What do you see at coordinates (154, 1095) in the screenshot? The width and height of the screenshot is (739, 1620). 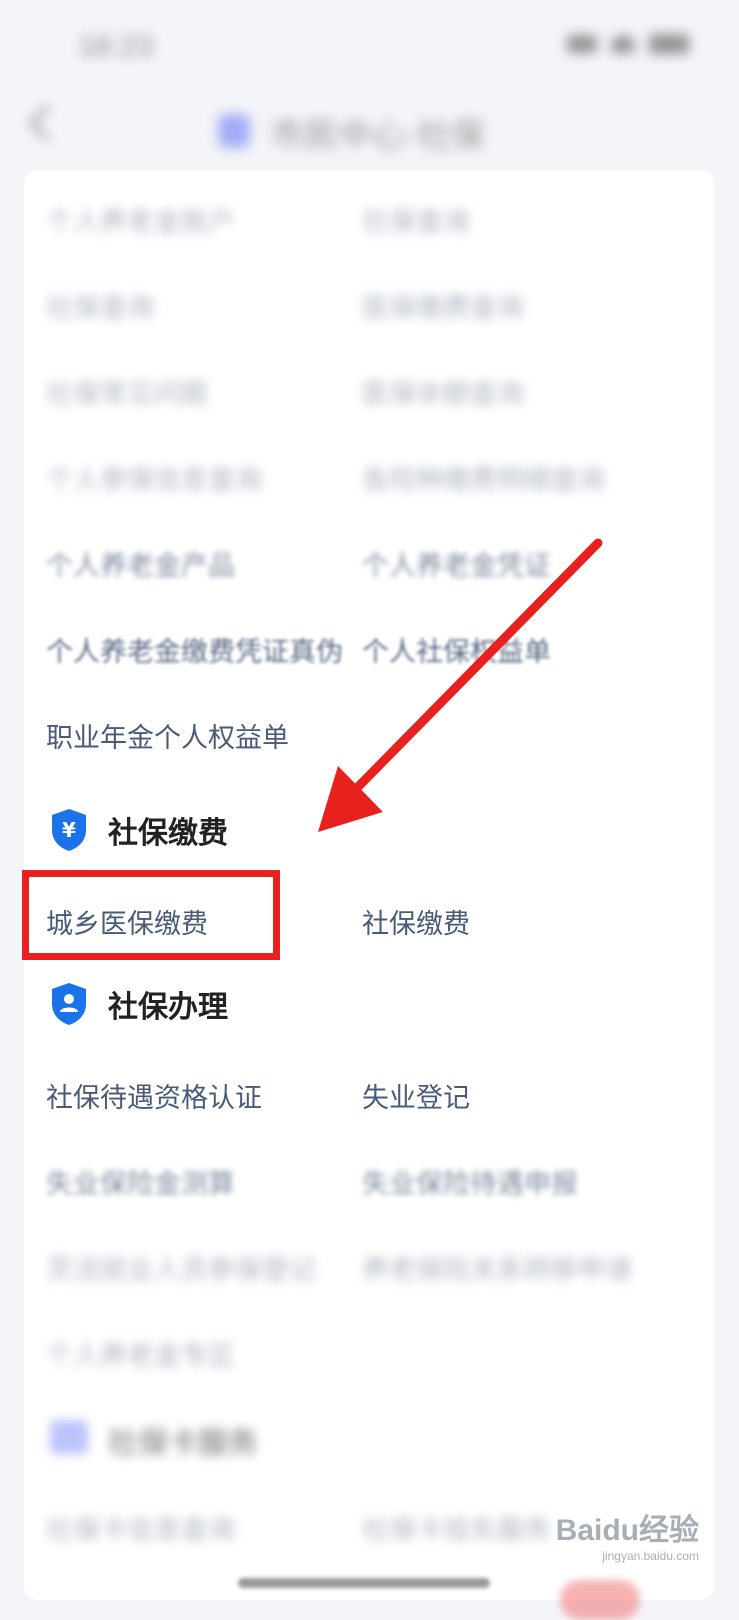 I see `service-item: 社保待遇资格认证` at bounding box center [154, 1095].